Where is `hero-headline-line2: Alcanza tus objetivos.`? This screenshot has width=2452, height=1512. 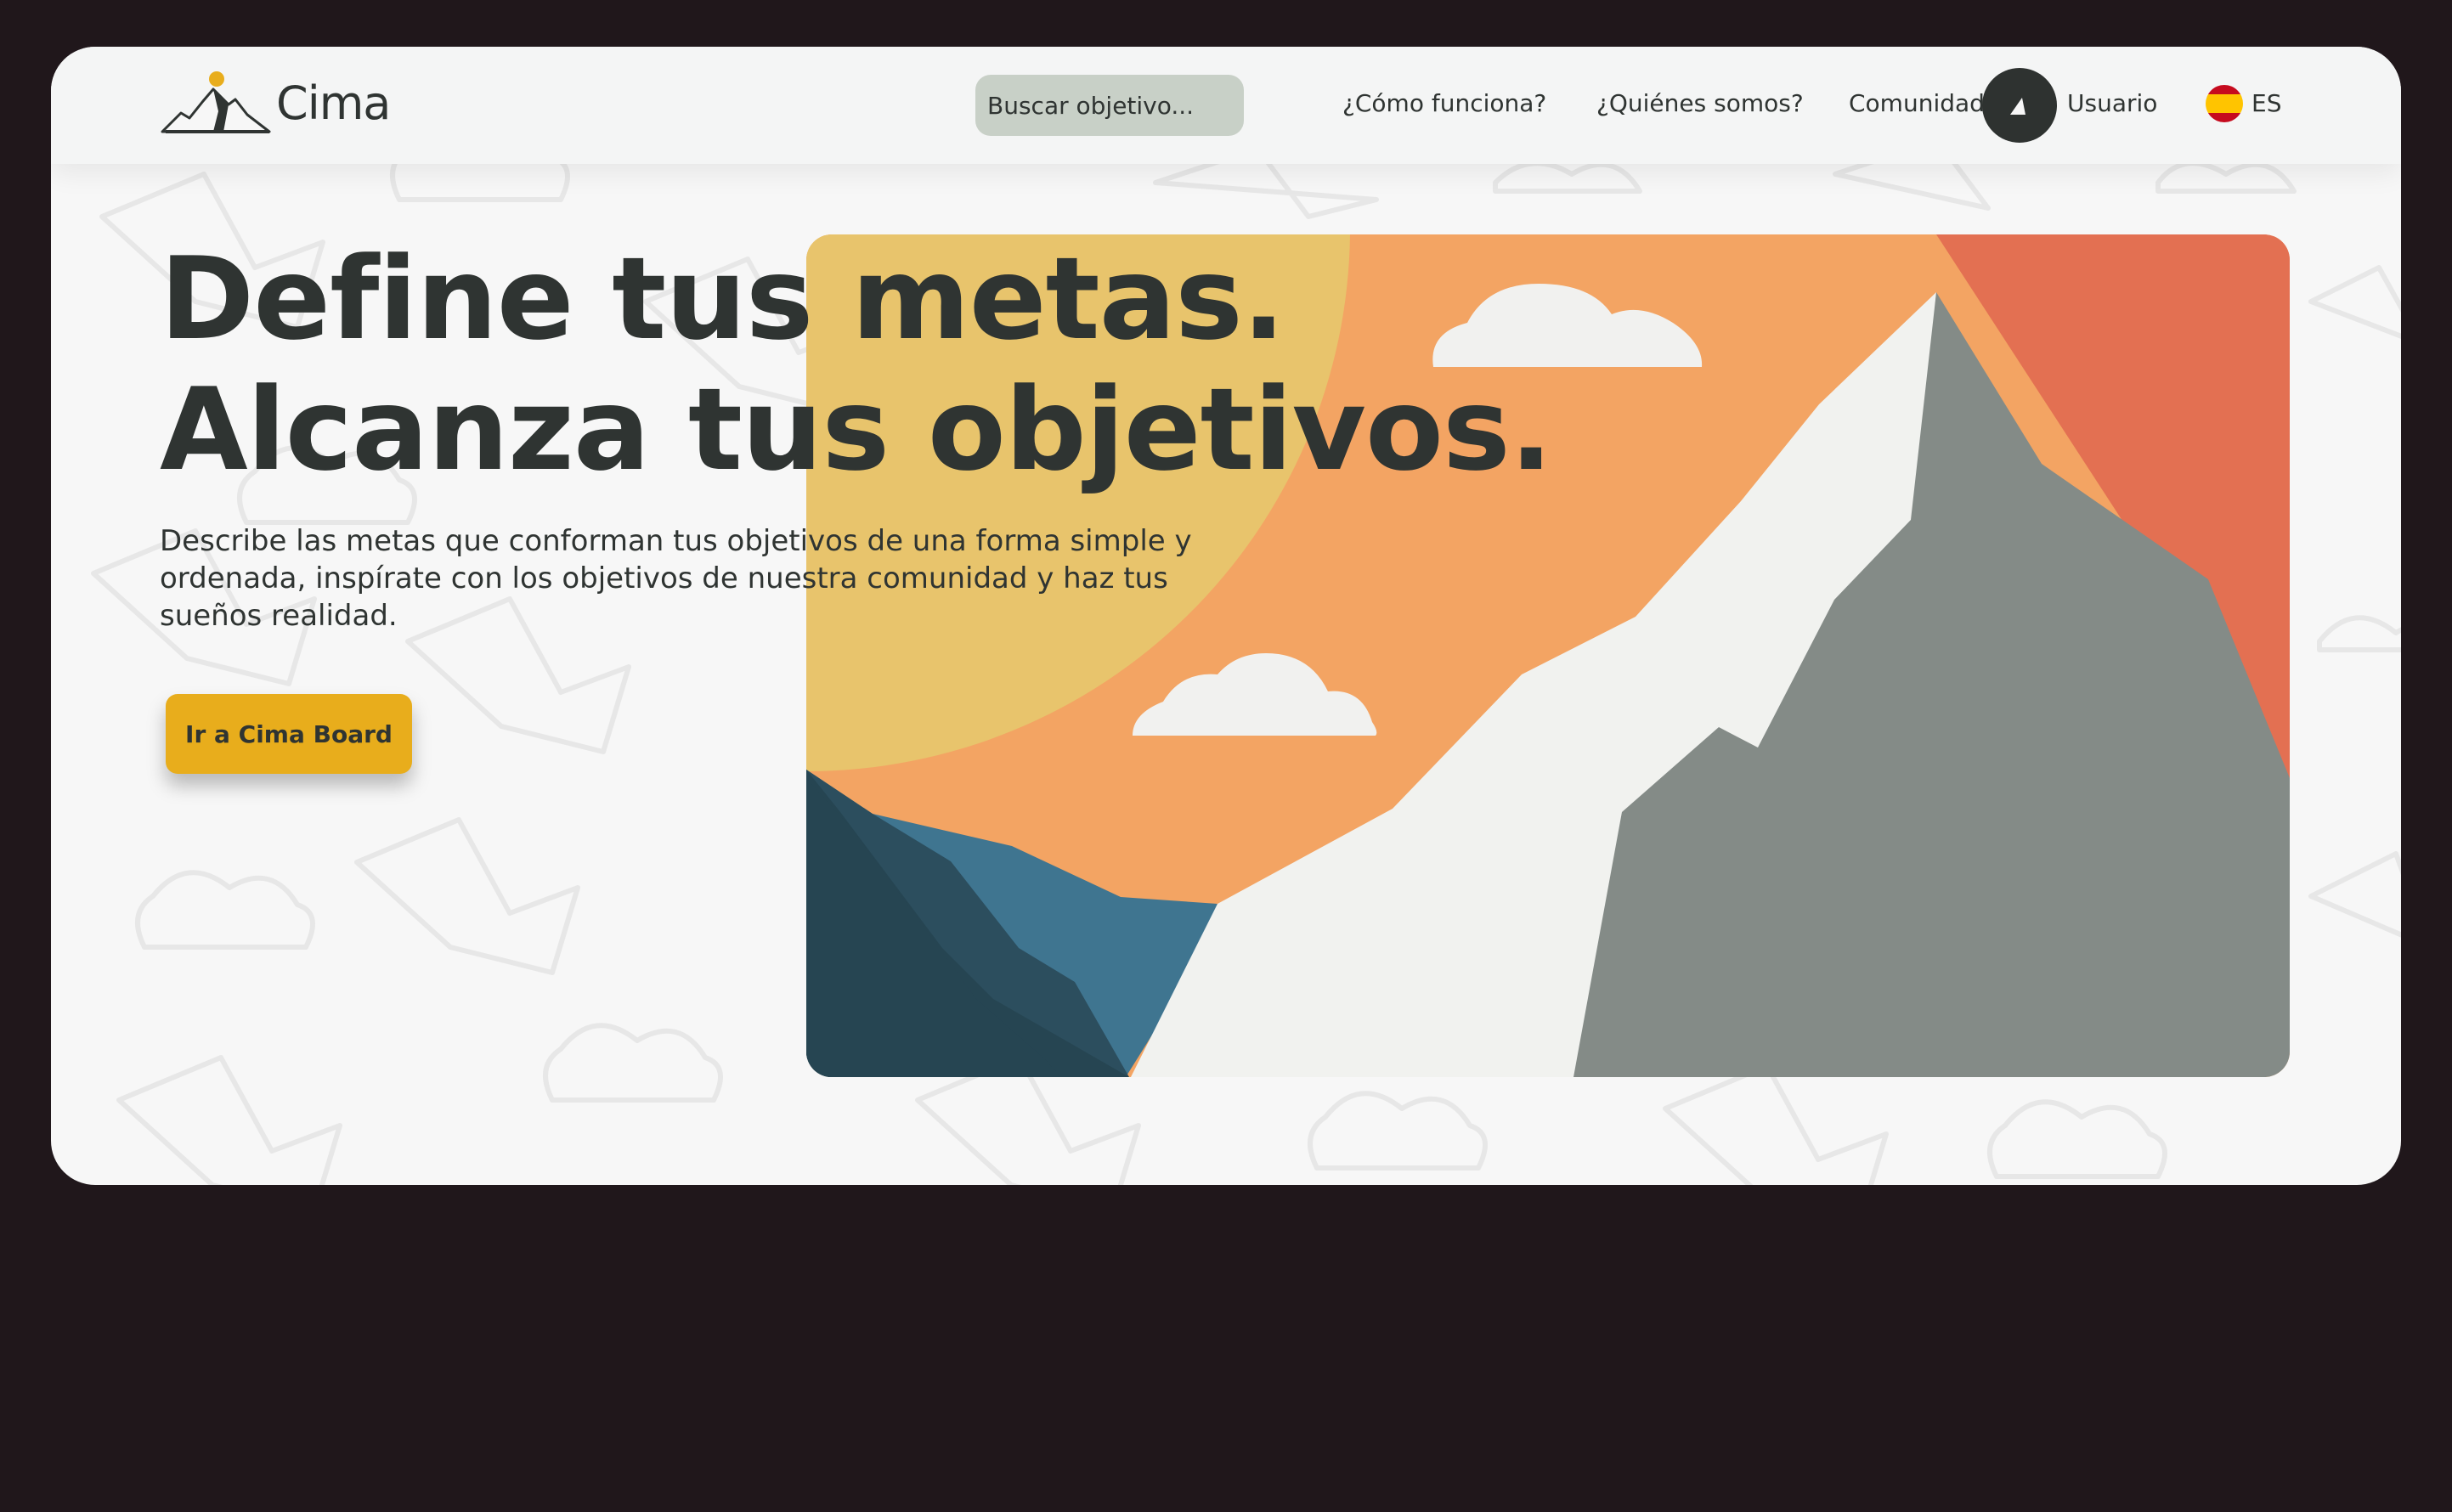
hero-headline-line2: Alcanza tus objetivos. is located at coordinates (856, 430).